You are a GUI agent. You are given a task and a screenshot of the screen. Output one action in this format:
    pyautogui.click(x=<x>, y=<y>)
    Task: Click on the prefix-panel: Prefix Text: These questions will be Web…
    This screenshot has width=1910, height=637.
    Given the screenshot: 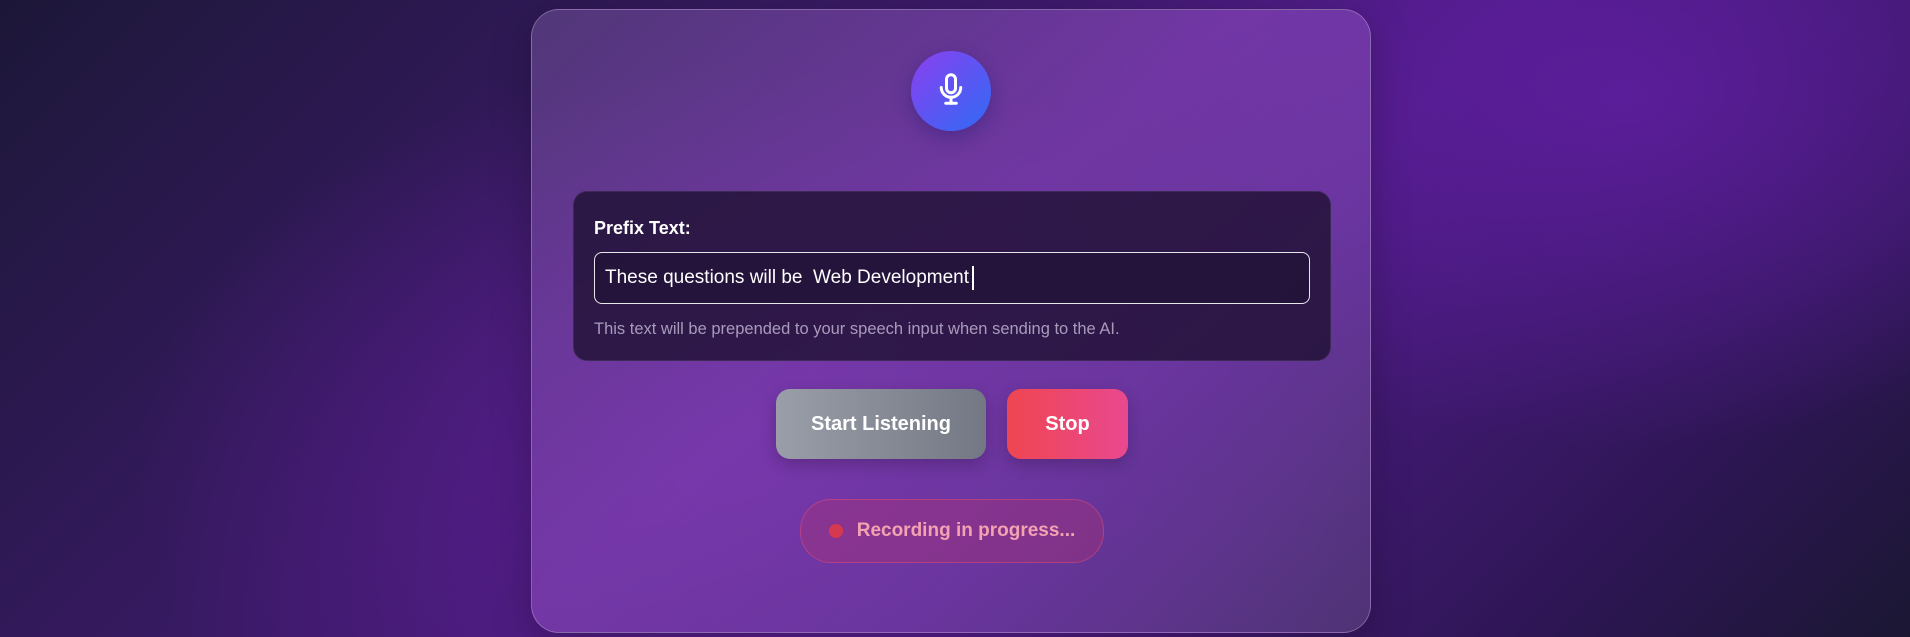 What is the action you would take?
    pyautogui.click(x=952, y=276)
    